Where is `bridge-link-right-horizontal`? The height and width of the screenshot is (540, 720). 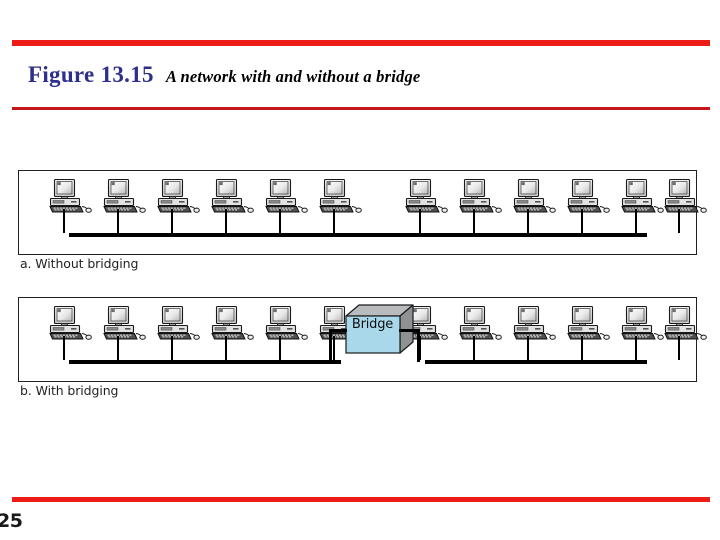 bridge-link-right-horizontal is located at coordinates (409, 330).